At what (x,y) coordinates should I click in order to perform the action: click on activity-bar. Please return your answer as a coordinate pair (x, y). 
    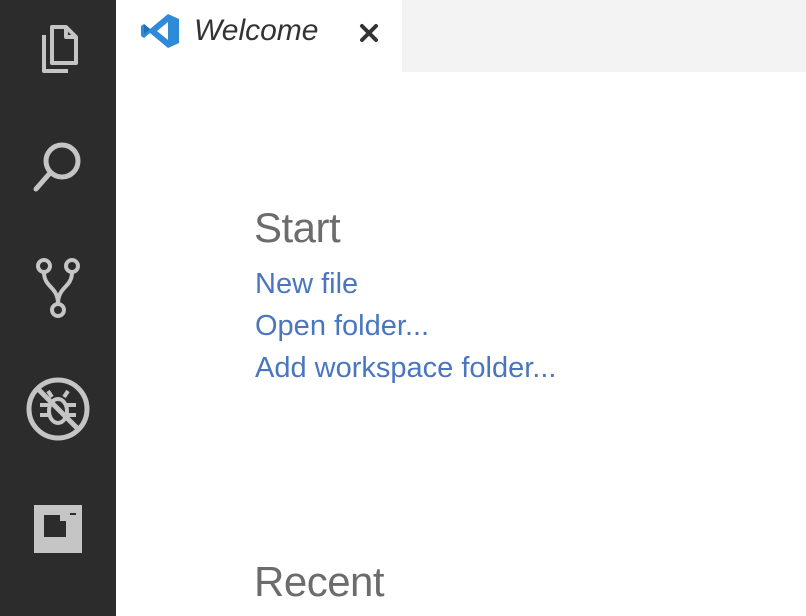
    Looking at the image, I should click on (58, 308).